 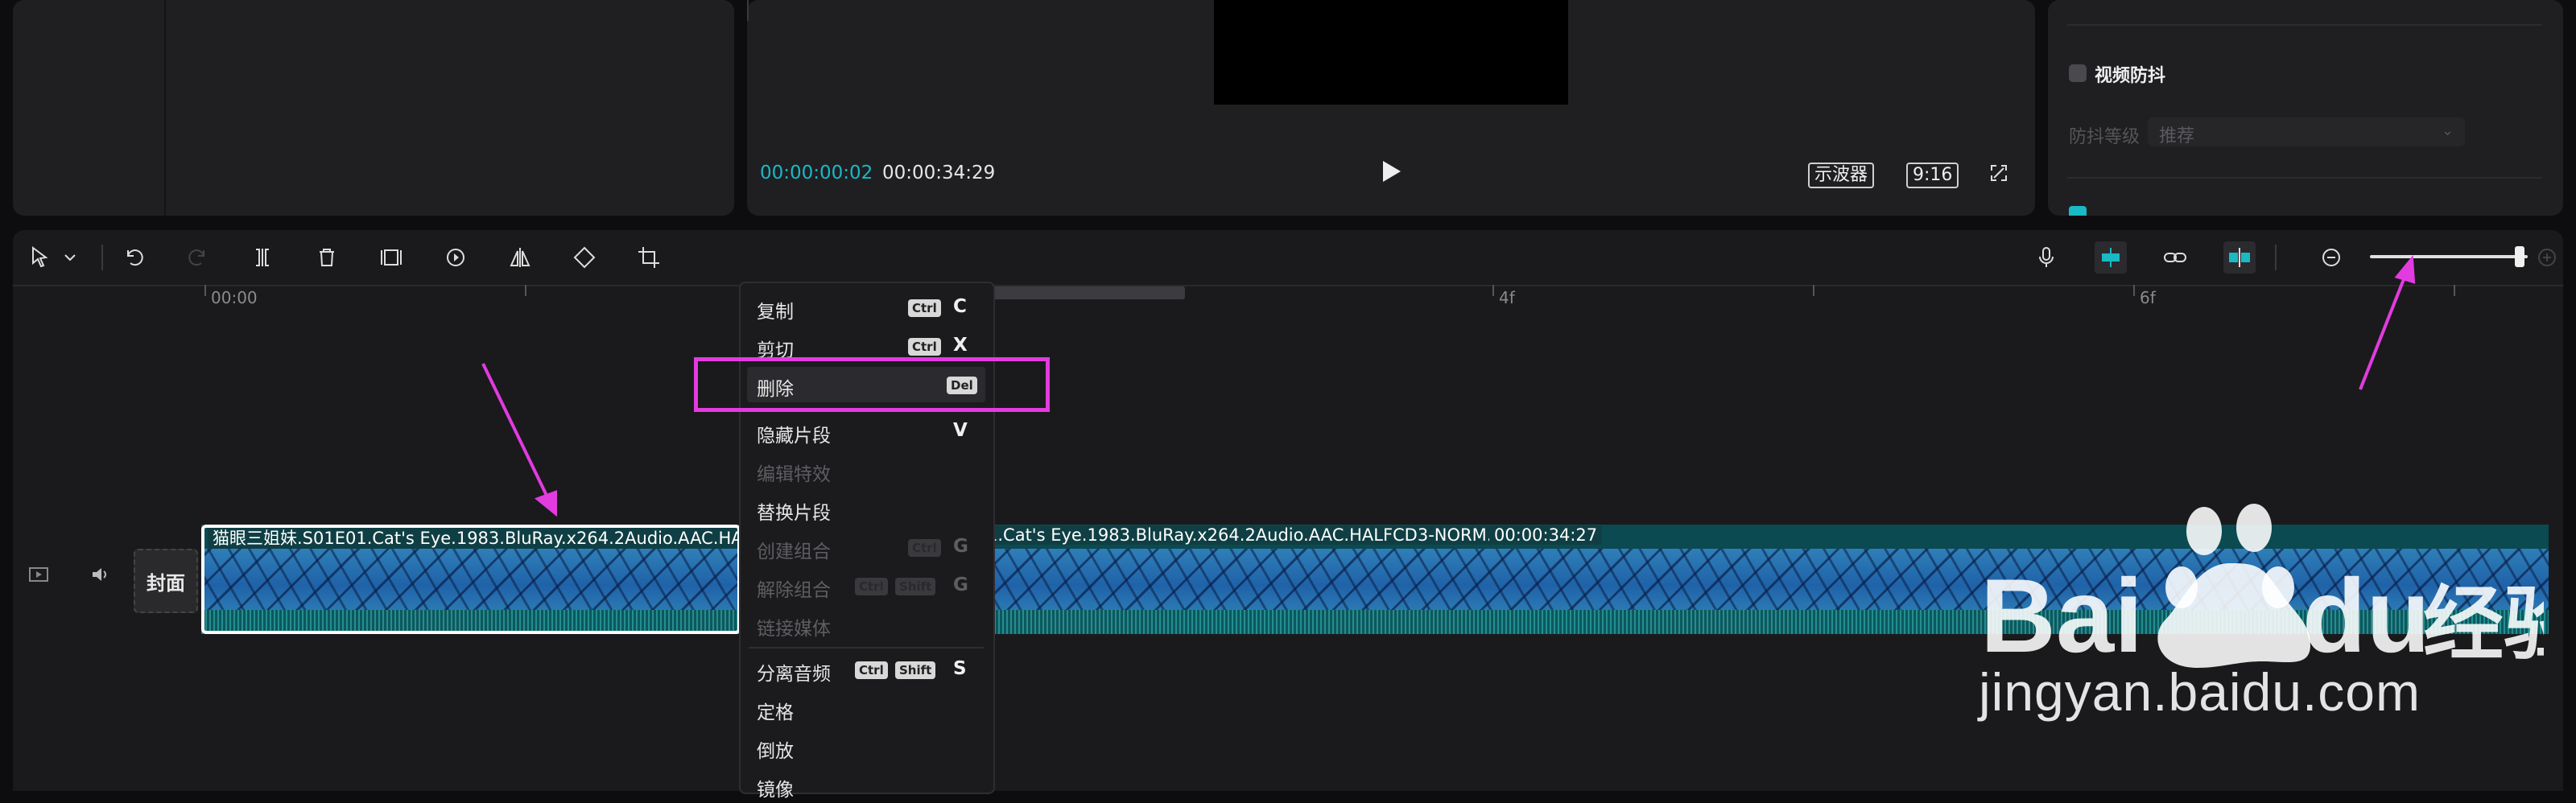 What do you see at coordinates (867, 708) in the screenshot?
I see `menu-item-freeze: 定格` at bounding box center [867, 708].